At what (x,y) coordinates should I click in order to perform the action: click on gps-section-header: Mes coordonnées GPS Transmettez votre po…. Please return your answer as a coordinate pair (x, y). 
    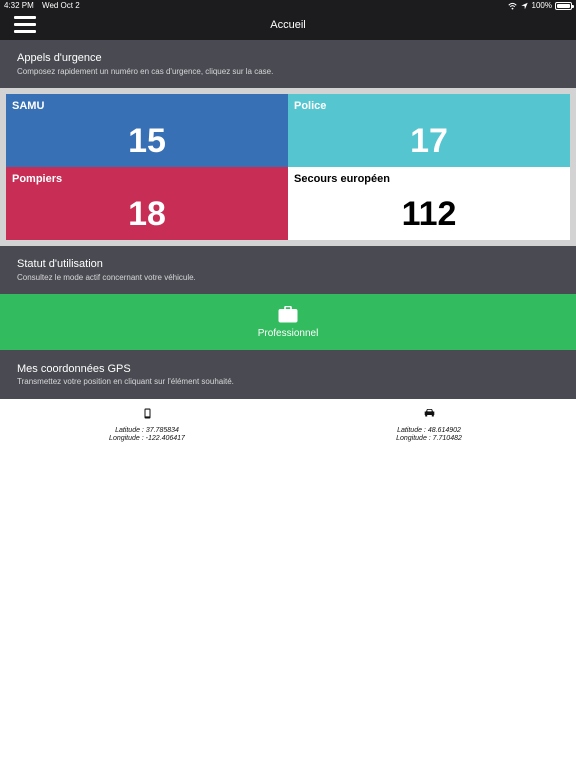
    Looking at the image, I should click on (288, 374).